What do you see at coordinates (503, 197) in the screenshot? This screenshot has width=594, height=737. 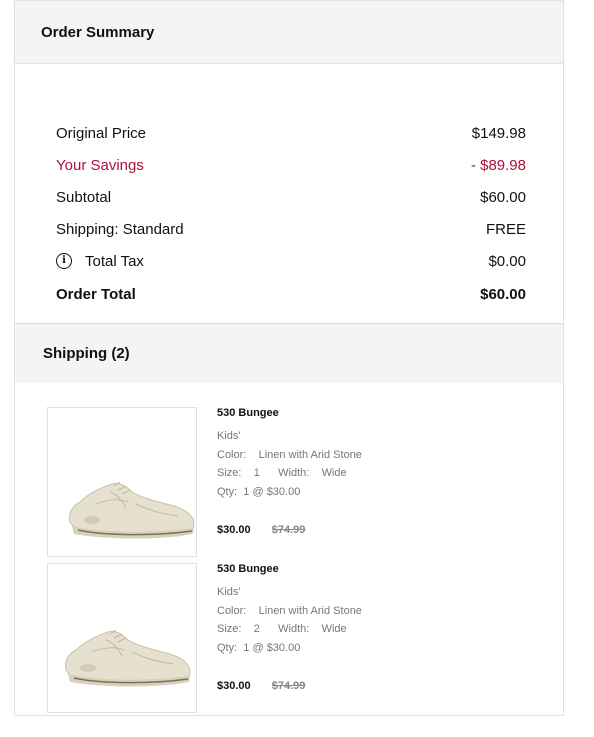 I see `subtotal-value: $60.00` at bounding box center [503, 197].